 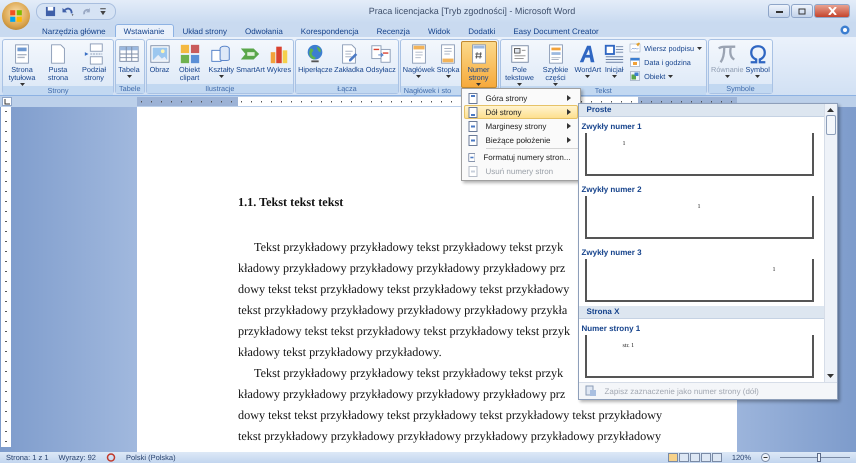 I want to click on gallery-item-title: Numer strony 1, so click(x=611, y=328).